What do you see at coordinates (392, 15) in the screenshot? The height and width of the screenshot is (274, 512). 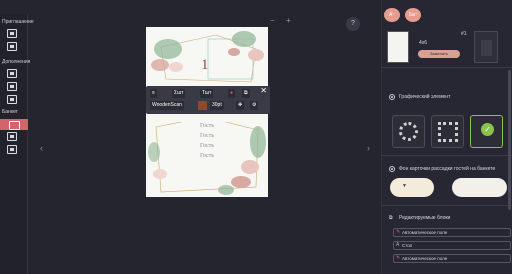 I see `text-decrease-button: A⁻` at bounding box center [392, 15].